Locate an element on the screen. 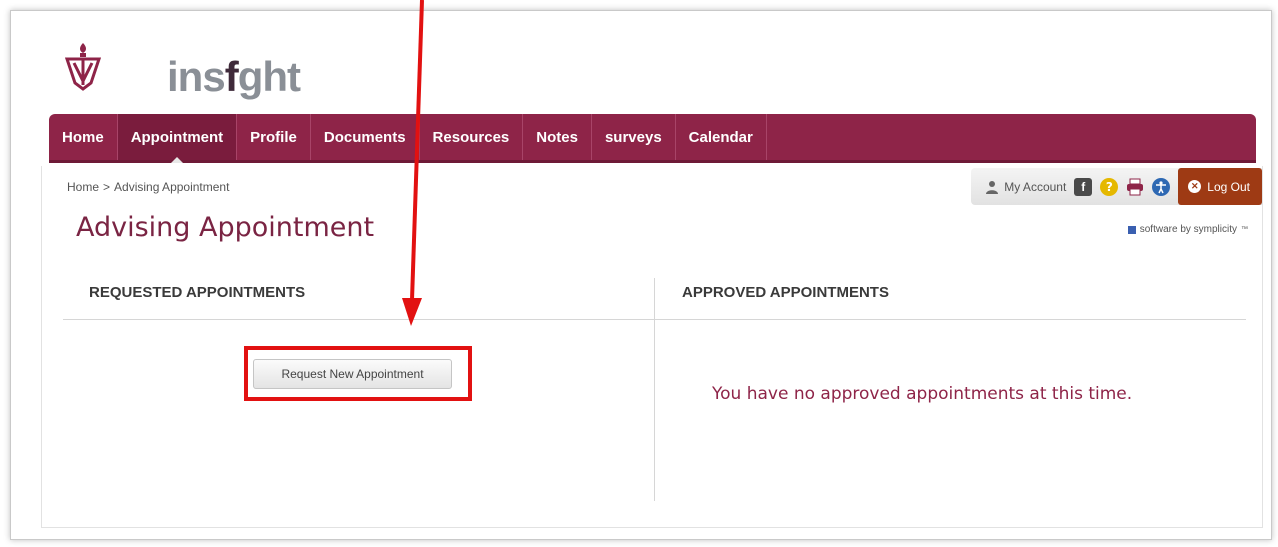 This screenshot has width=1278, height=547. telescope-figure-icon: f is located at coordinates (231, 76).